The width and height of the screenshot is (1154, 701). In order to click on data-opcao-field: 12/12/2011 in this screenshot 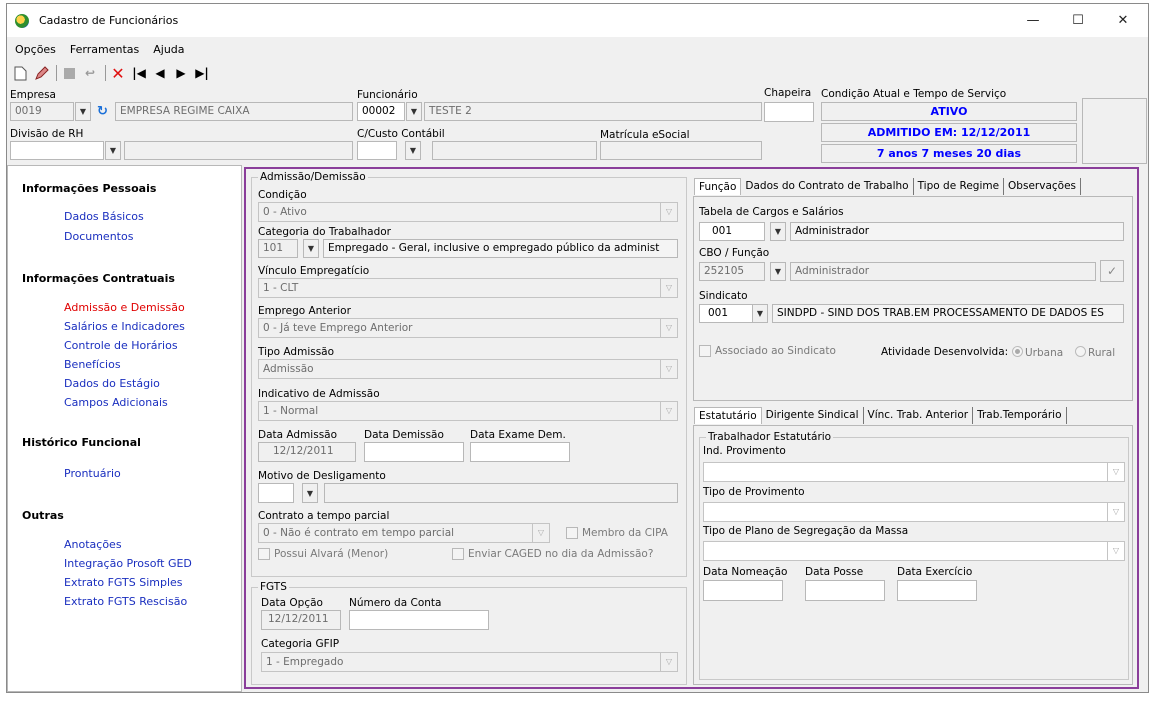, I will do `click(301, 620)`.